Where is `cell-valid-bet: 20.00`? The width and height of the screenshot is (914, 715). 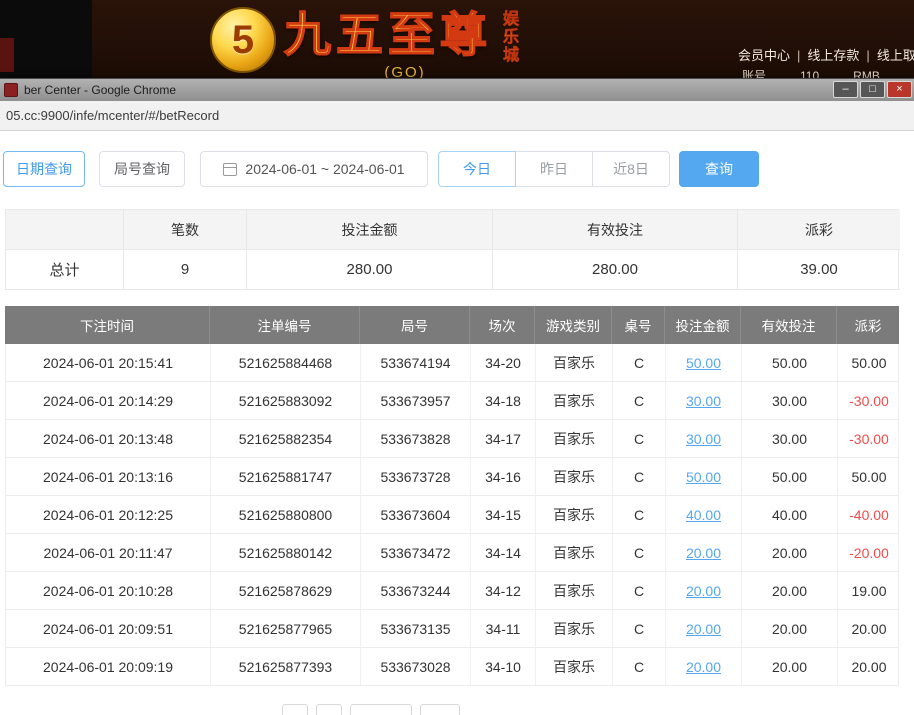
cell-valid-bet: 20.00 is located at coordinates (790, 590).